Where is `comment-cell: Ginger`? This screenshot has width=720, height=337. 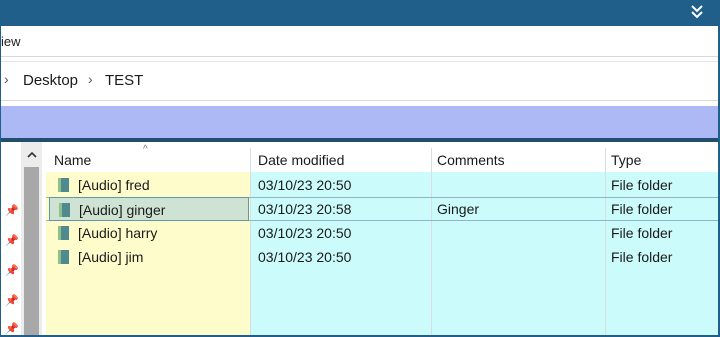
comment-cell: Ginger is located at coordinates (458, 209).